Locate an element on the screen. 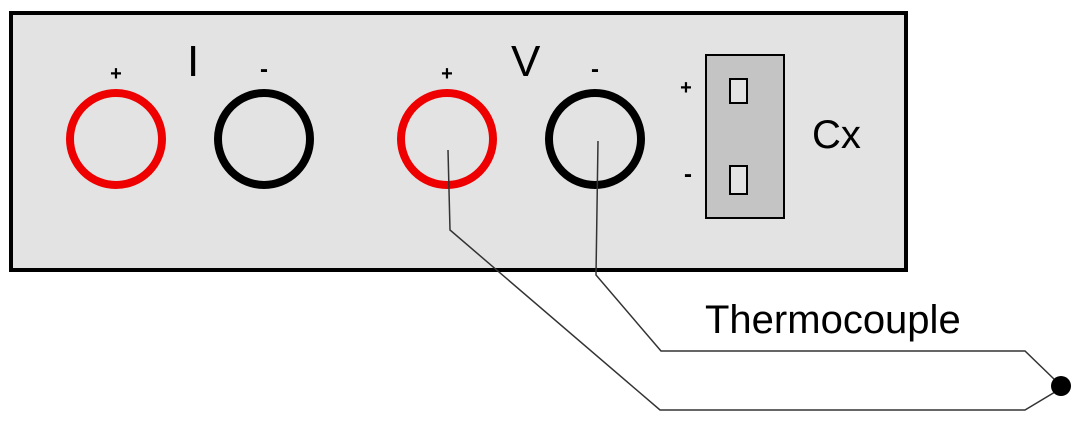 The image size is (1072, 421). thermocouple-junction is located at coordinates (1061, 386).